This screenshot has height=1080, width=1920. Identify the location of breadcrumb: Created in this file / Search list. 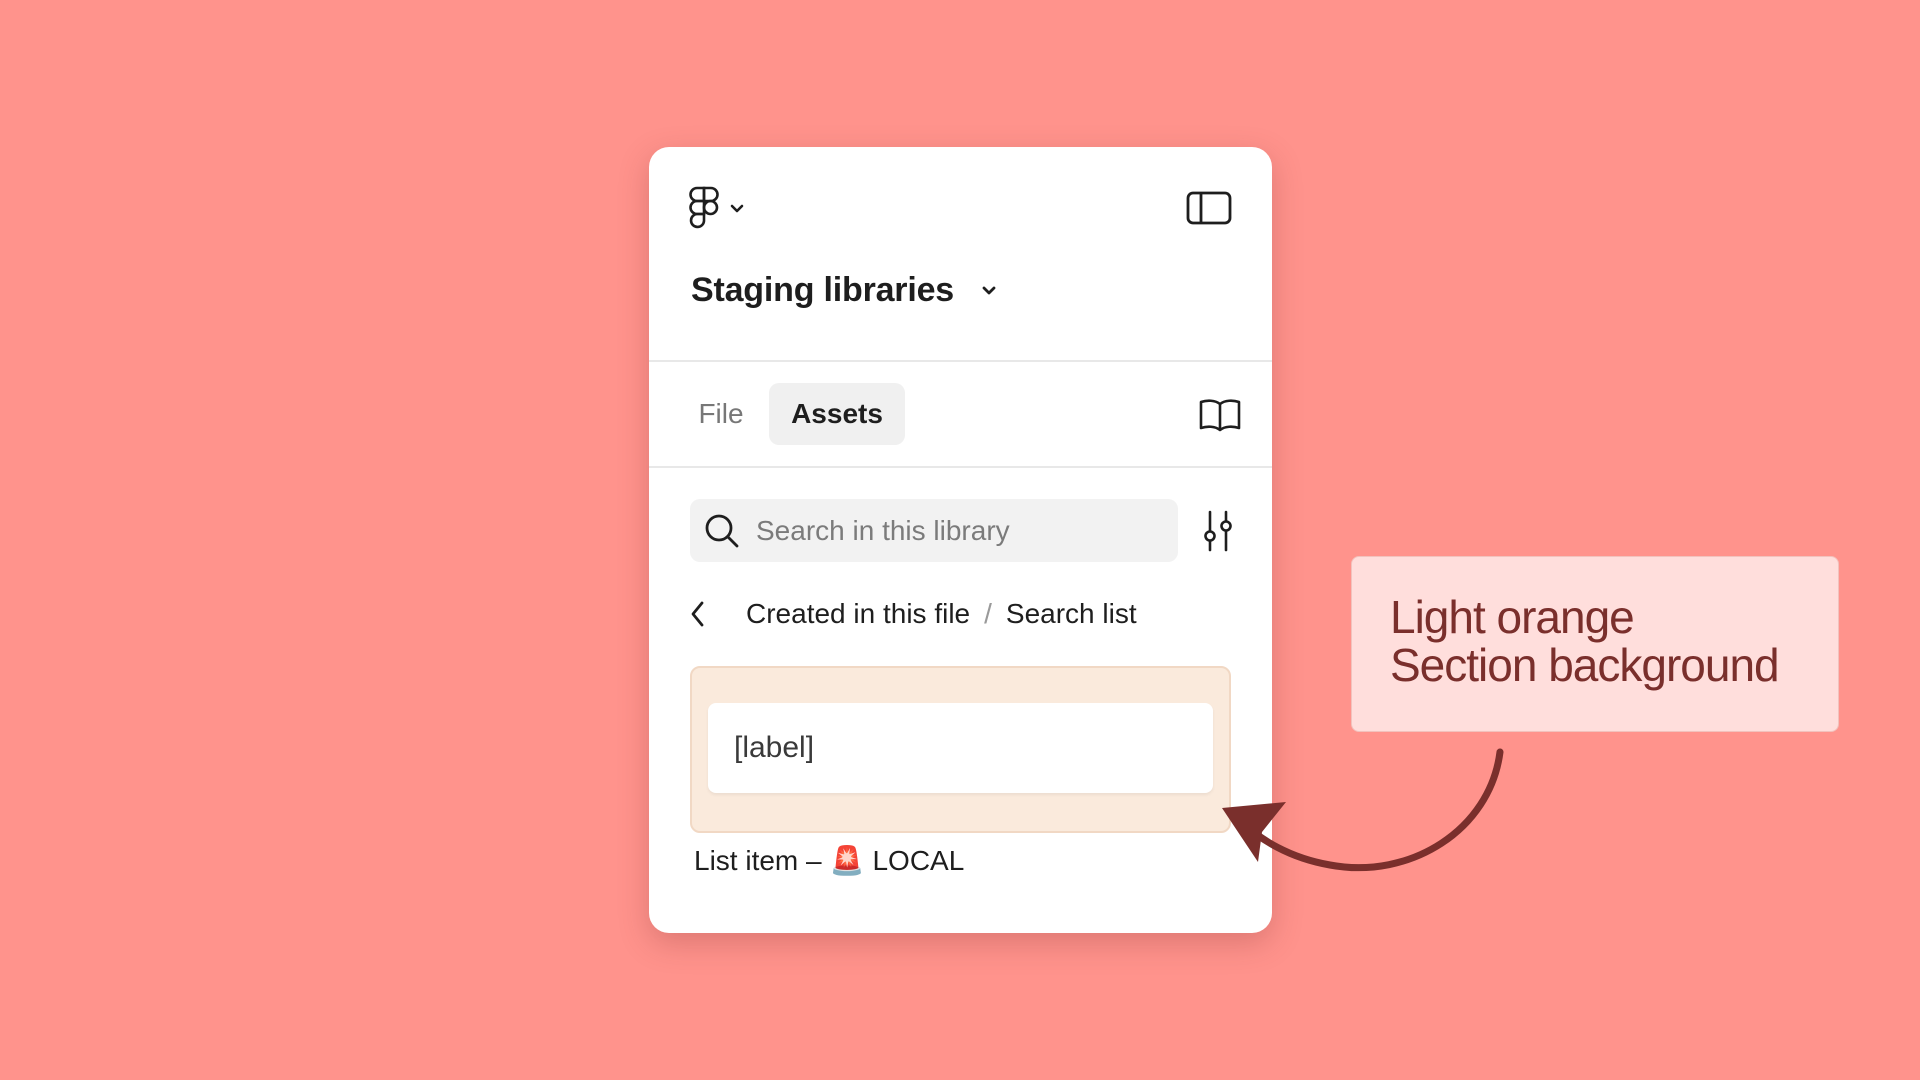
(913, 614).